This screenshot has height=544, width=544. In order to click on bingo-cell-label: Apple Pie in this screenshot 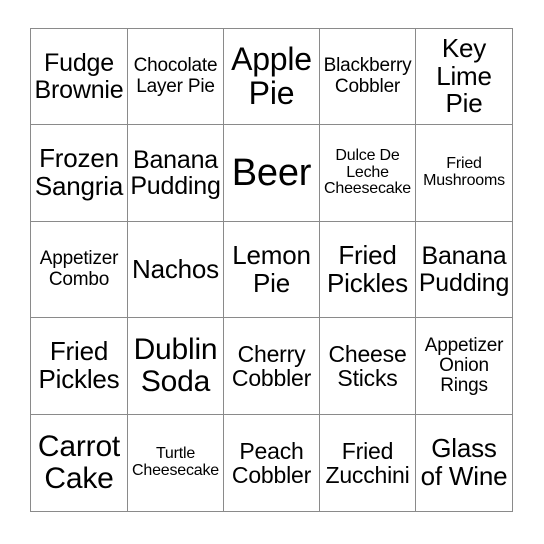, I will do `click(271, 75)`.